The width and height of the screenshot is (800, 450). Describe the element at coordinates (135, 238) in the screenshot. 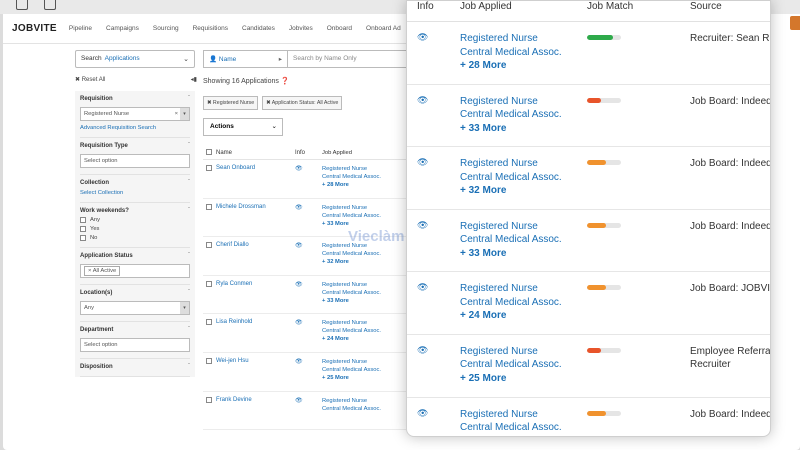

I see `checkbox-no: No` at that location.